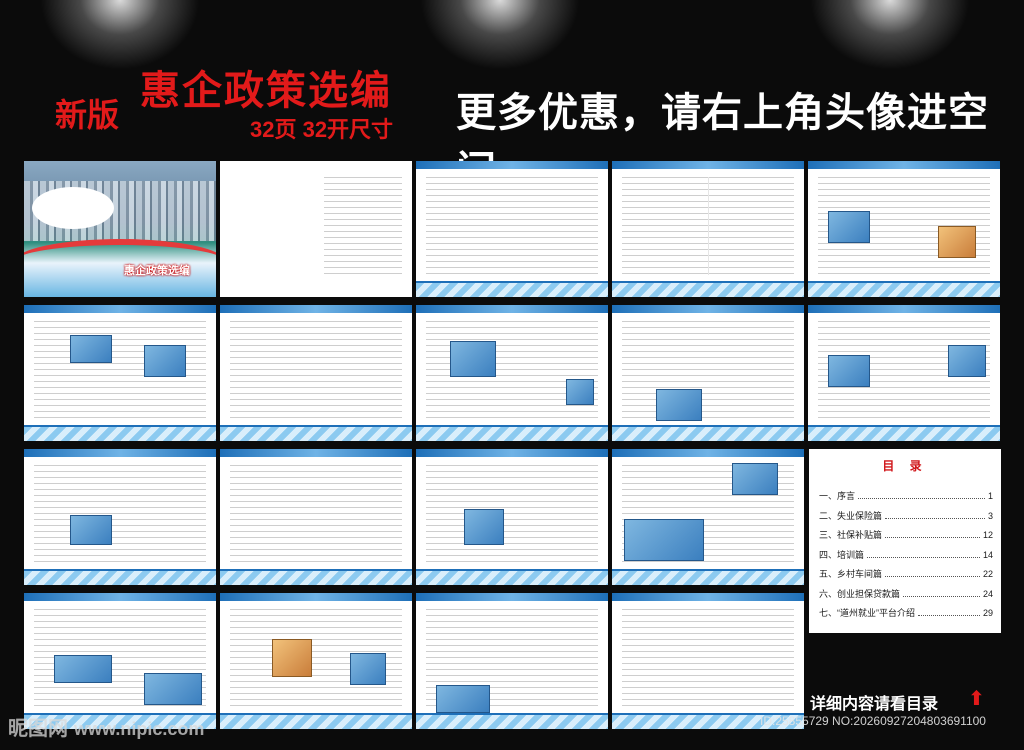 The width and height of the screenshot is (1024, 750). I want to click on cover-title: 惠企政策选编, so click(157, 271).